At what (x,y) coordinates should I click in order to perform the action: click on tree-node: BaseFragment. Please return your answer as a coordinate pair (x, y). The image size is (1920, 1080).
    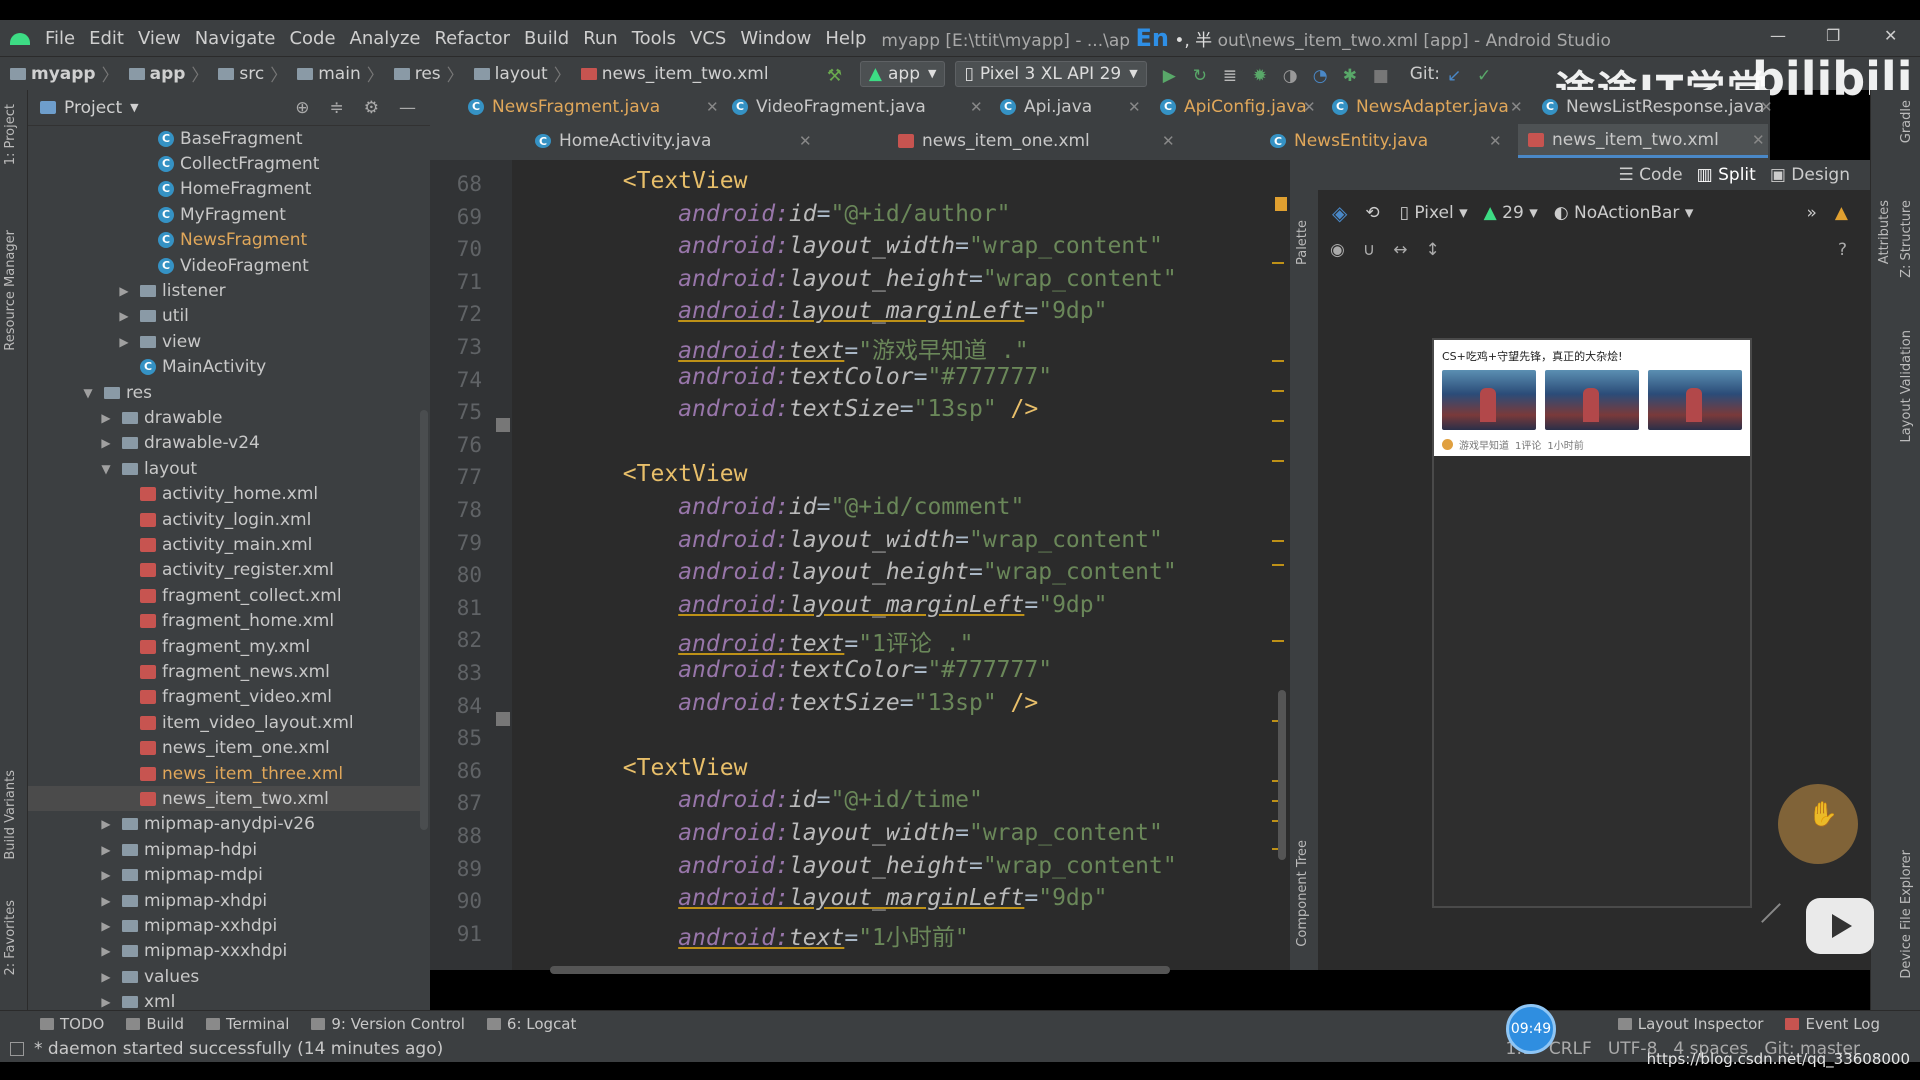
    Looking at the image, I should click on (224, 138).